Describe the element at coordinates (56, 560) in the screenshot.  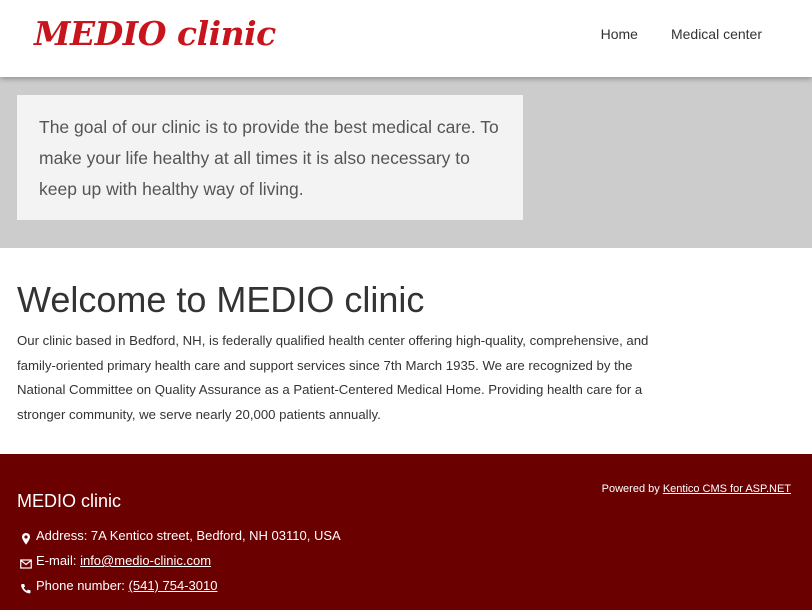
I see `email-label: E-mail:` at that location.